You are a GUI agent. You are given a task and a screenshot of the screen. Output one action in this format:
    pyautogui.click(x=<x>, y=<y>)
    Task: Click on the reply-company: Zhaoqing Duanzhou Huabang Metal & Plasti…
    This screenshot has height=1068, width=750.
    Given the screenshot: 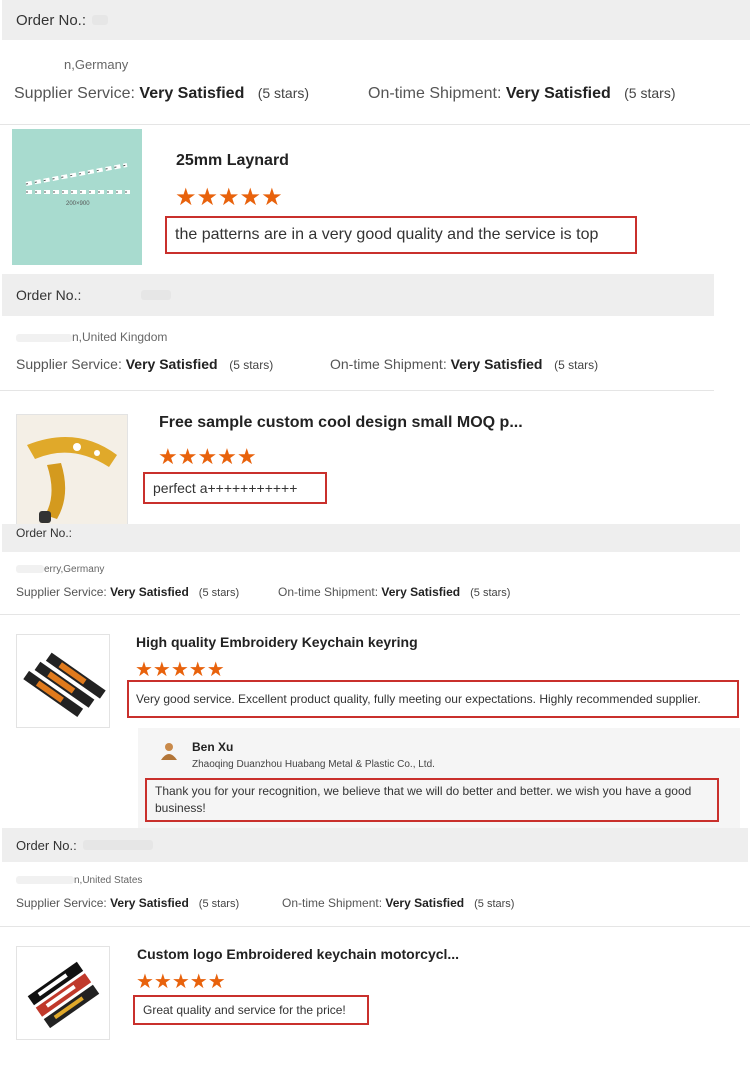 What is the action you would take?
    pyautogui.click(x=313, y=764)
    